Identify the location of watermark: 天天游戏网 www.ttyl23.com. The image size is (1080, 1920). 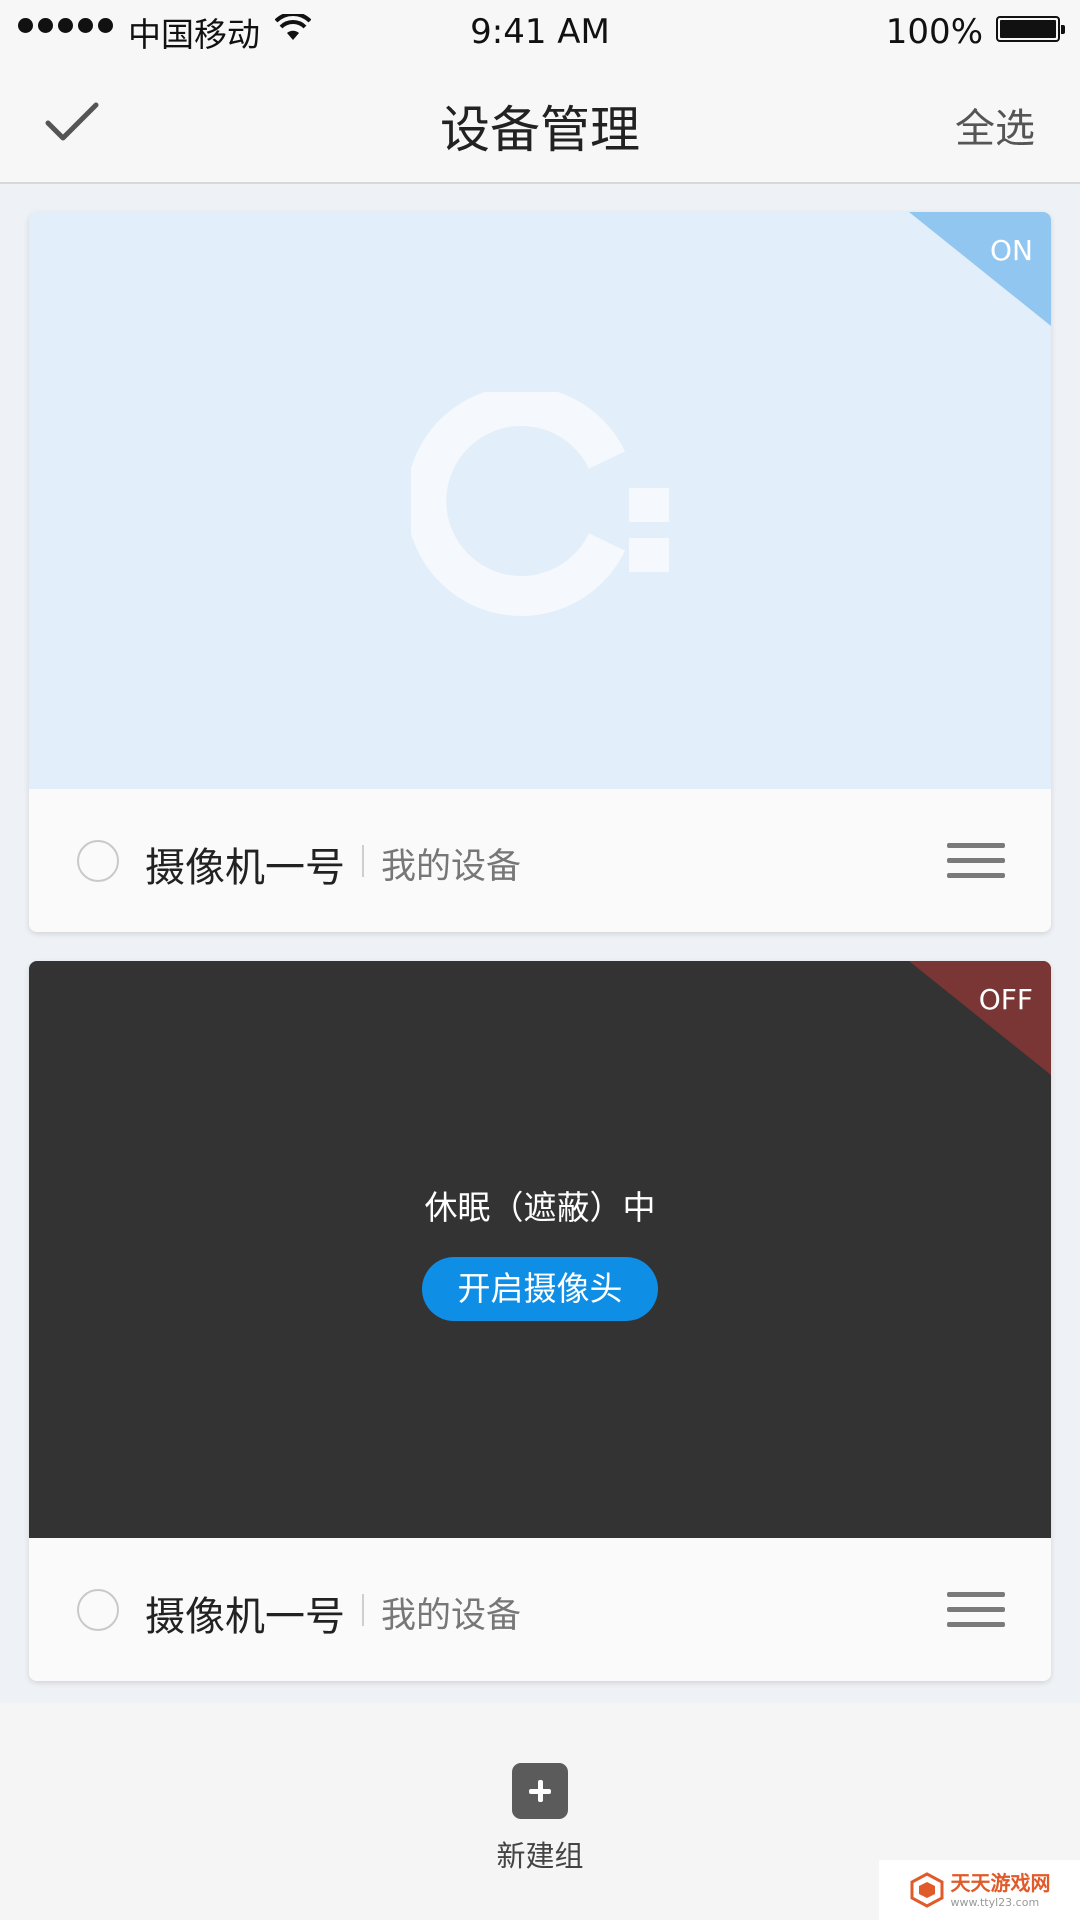
(979, 1890).